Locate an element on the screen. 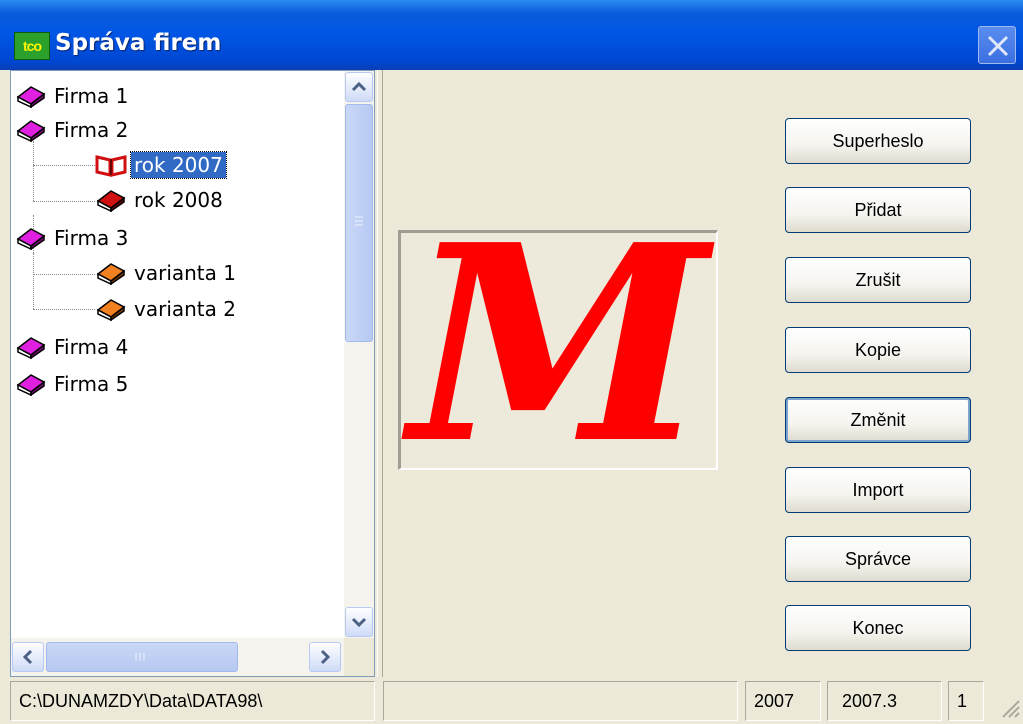  chevron-up-icon is located at coordinates (359, 86).